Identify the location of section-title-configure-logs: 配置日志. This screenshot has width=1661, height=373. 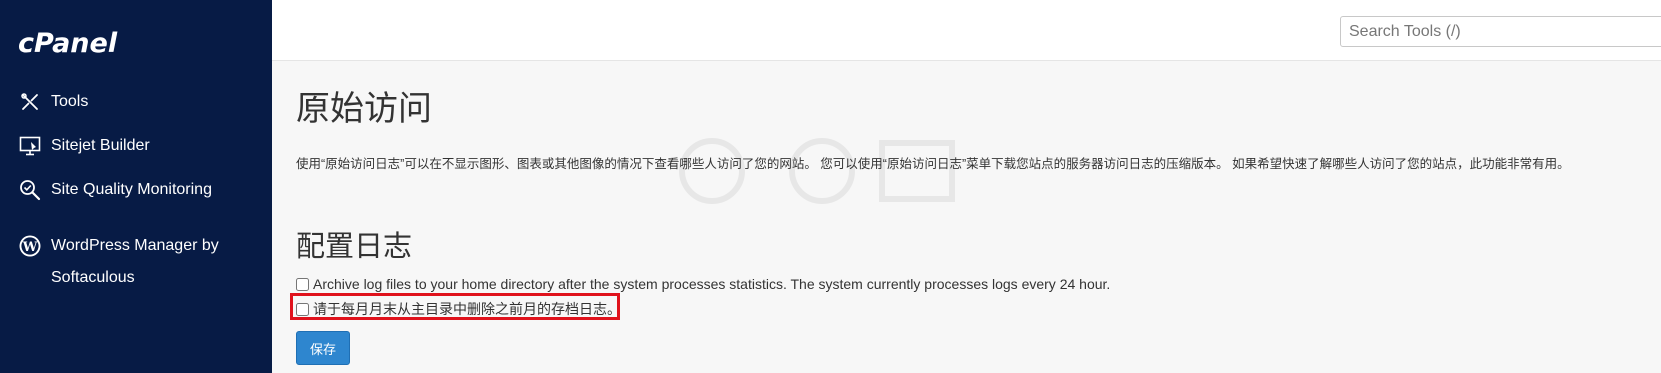
(354, 246).